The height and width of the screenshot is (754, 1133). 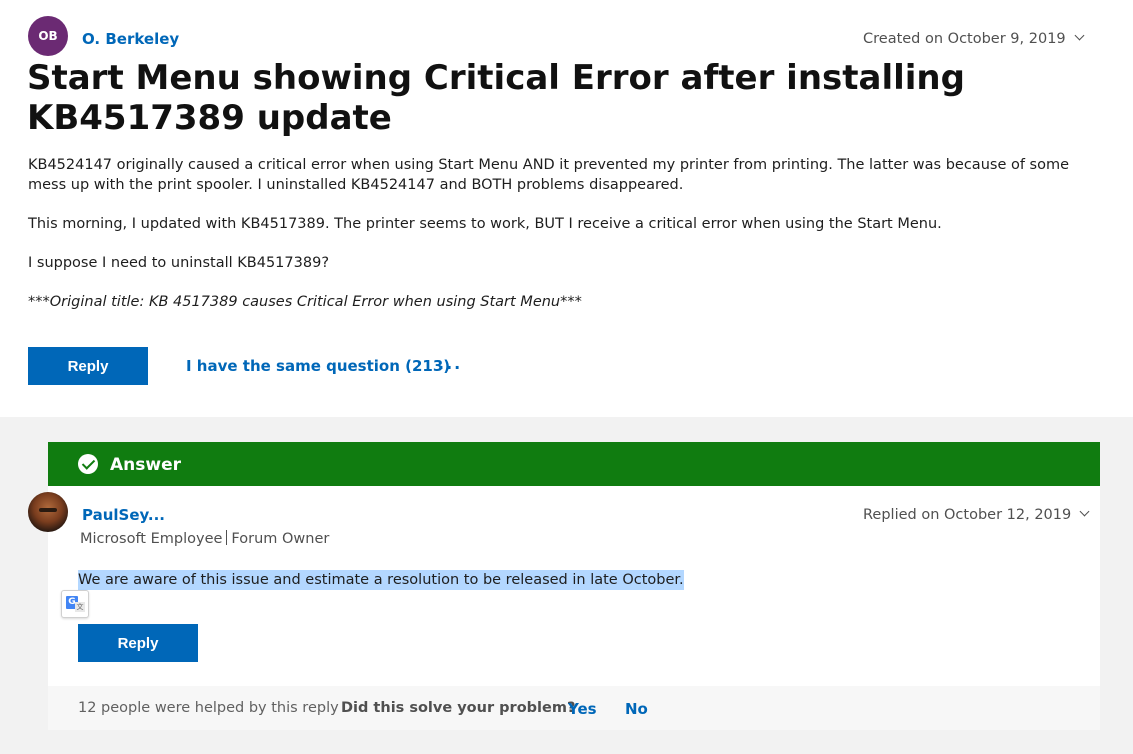 What do you see at coordinates (967, 515) in the screenshot?
I see `replied-date-text: Replied on October 12, 2019` at bounding box center [967, 515].